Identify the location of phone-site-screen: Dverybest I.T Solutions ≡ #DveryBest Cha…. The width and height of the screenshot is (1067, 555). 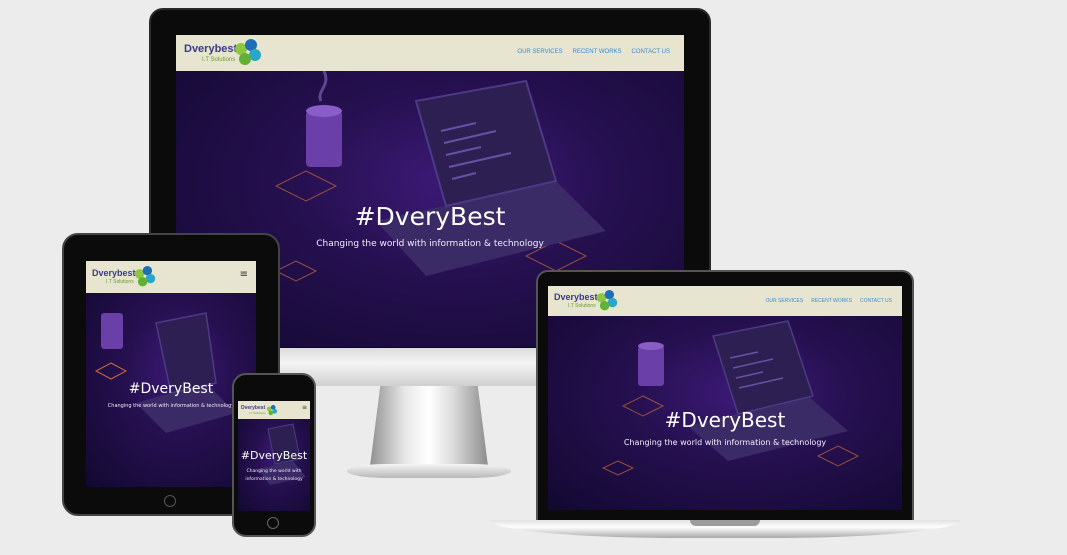
(274, 456).